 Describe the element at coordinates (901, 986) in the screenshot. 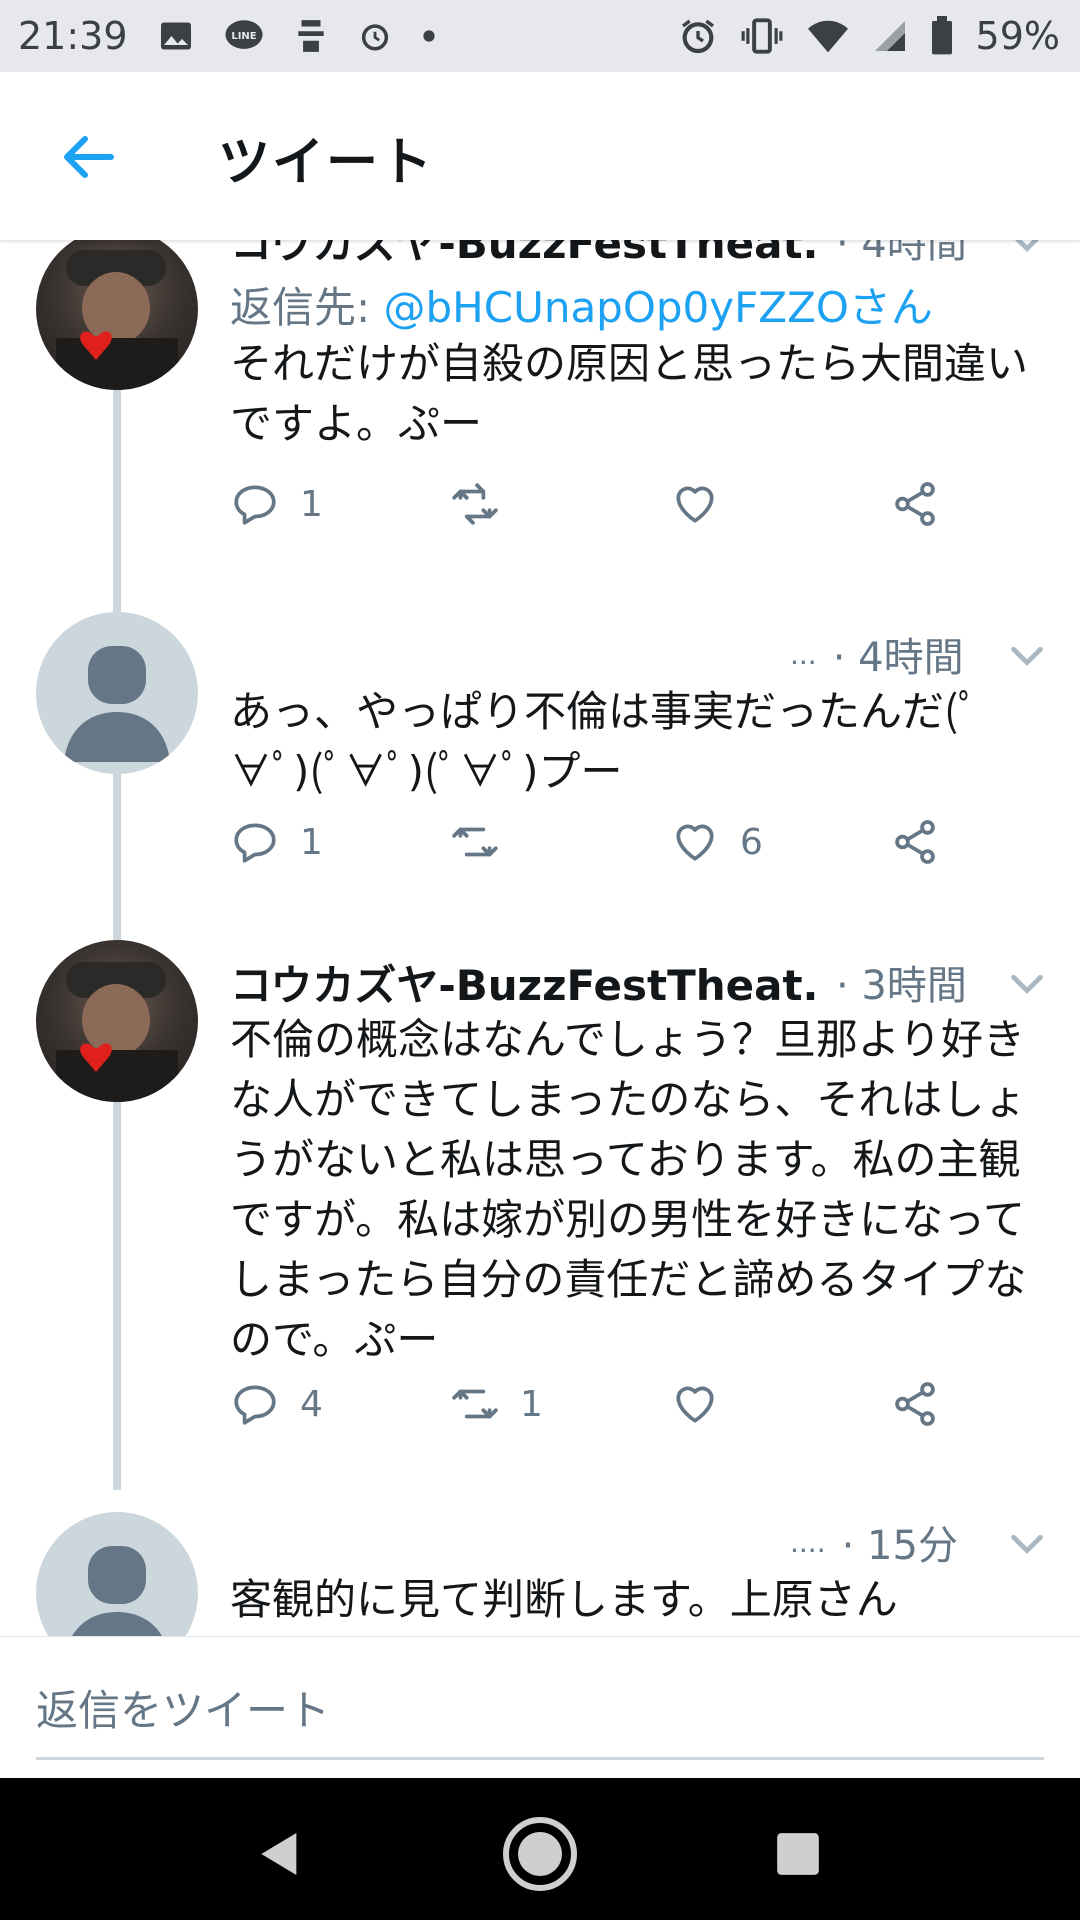

I see `tweet-time: · 3時間` at that location.